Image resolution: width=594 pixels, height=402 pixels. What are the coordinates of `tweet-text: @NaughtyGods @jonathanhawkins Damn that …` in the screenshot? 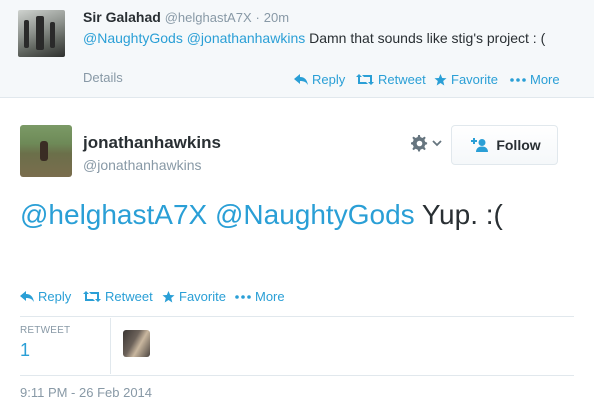 It's located at (328, 38).